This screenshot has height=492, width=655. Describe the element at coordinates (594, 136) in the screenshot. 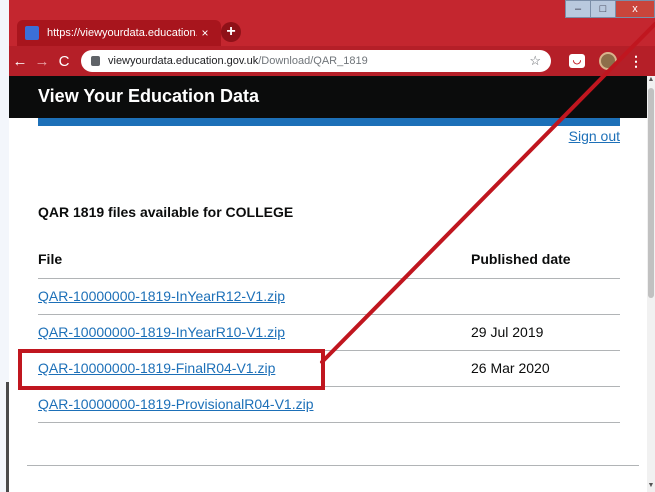

I see `sign-out-link: Sign out` at that location.